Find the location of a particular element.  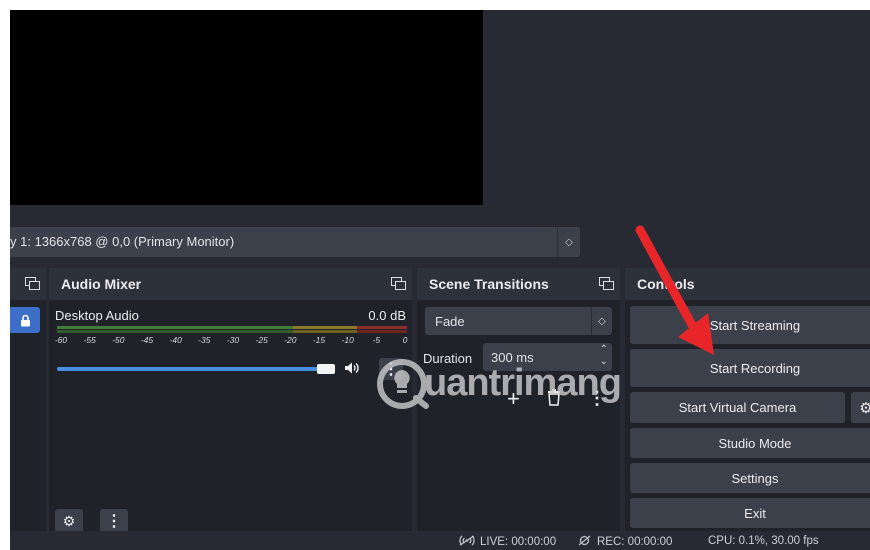

exit-button: Exit is located at coordinates (750, 513).